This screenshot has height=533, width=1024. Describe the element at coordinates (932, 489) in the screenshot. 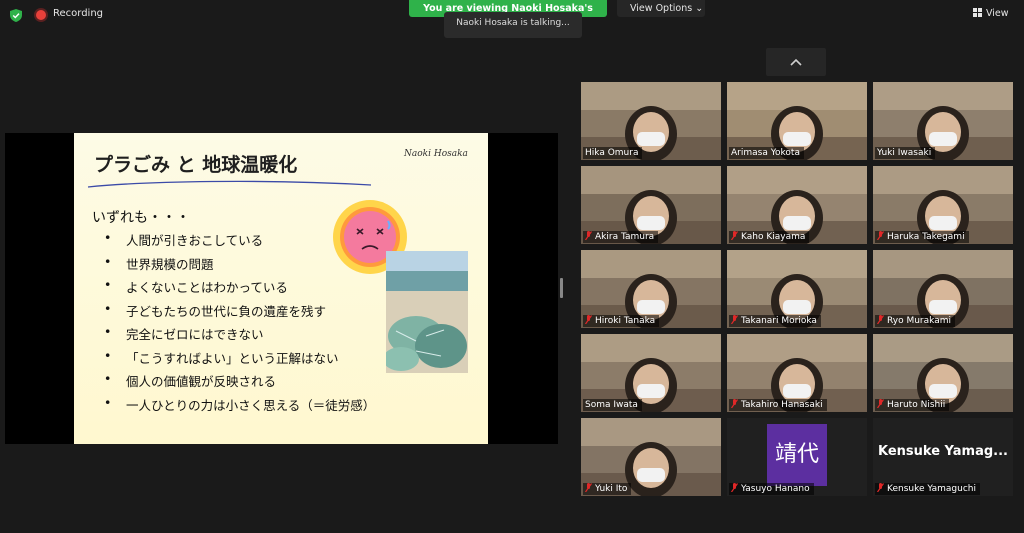

I see `participant-name: Kensuke Yamaguchi` at that location.